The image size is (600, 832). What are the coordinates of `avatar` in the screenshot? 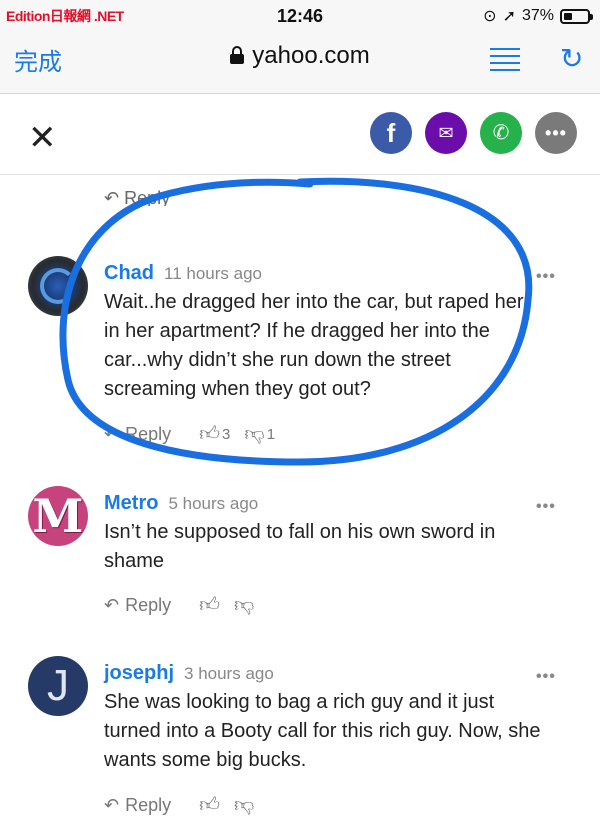 It's located at (58, 286).